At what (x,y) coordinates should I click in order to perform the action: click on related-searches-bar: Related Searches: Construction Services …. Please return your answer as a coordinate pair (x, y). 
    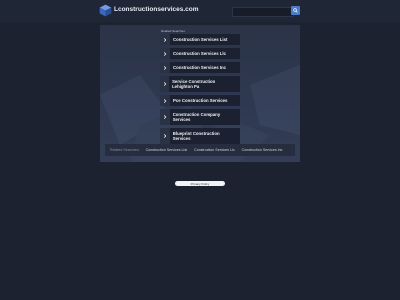
    Looking at the image, I should click on (200, 150).